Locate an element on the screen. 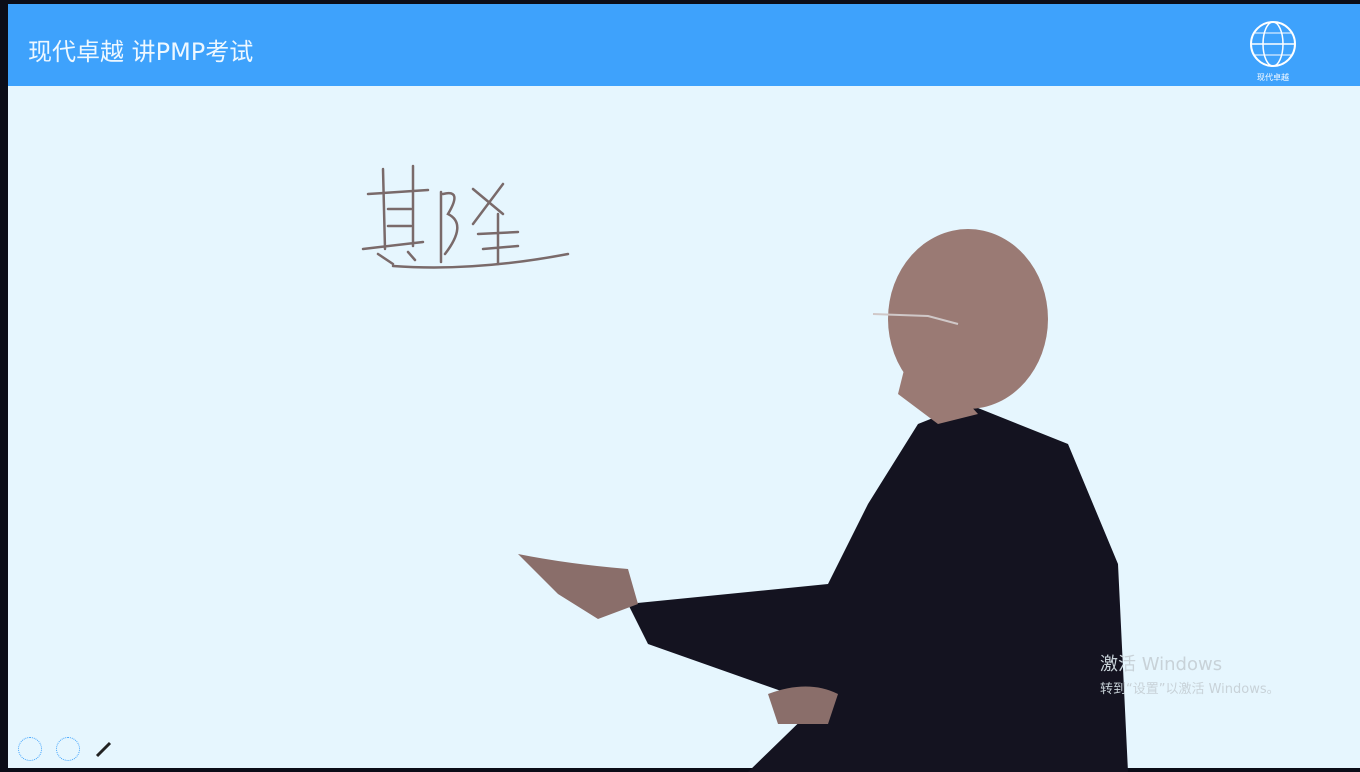 The width and height of the screenshot is (1360, 772). pen-icon is located at coordinates (104, 749).